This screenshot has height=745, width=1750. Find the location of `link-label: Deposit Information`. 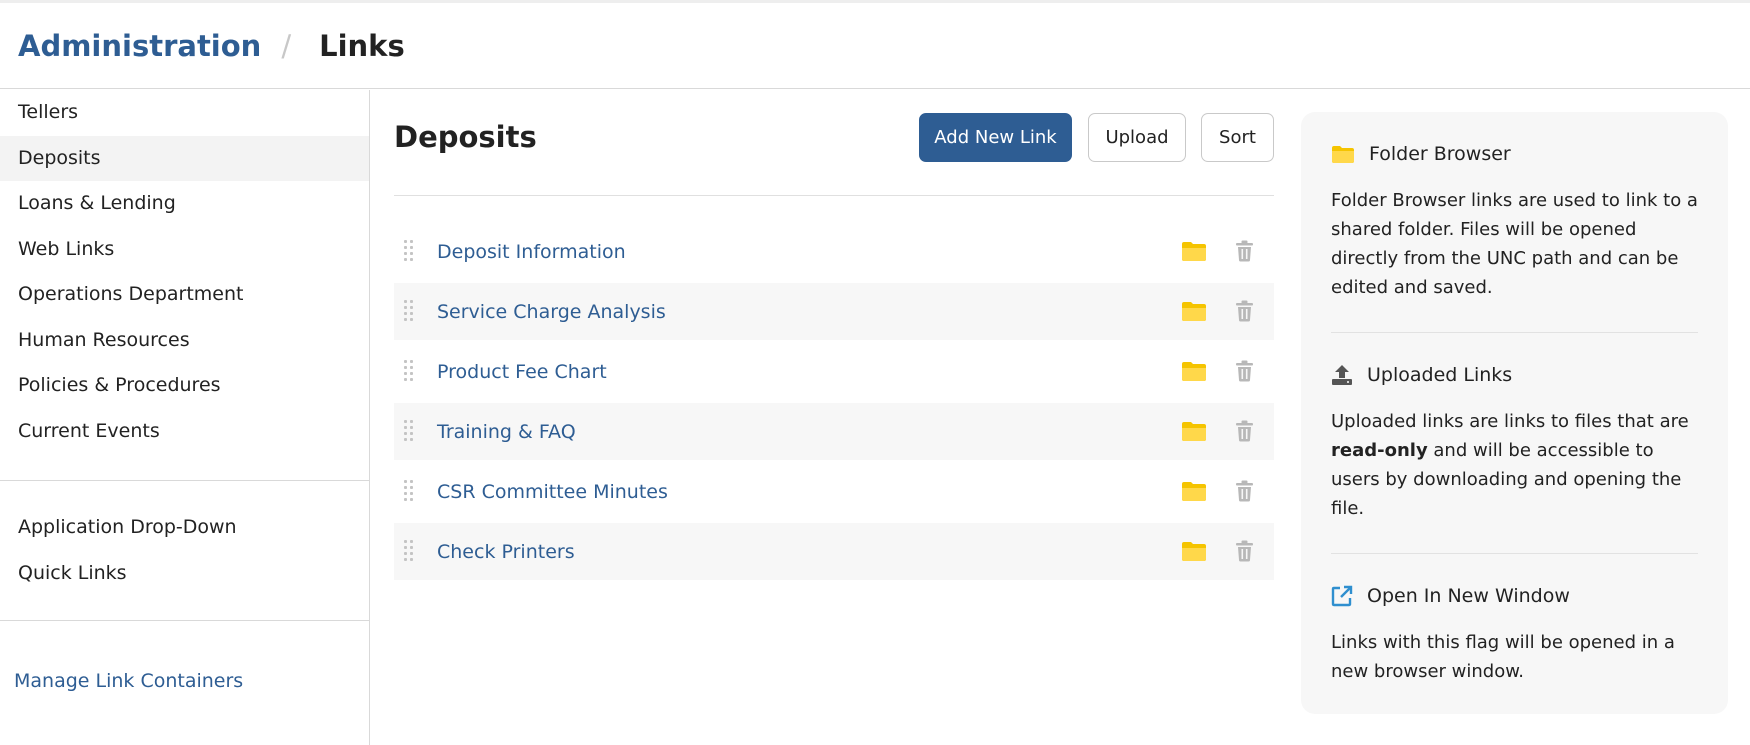

link-label: Deposit Information is located at coordinates (531, 252).